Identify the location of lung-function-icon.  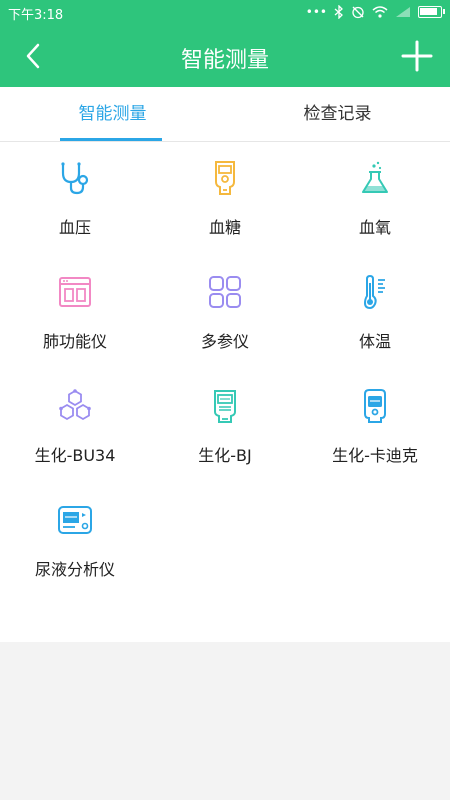
(75, 292).